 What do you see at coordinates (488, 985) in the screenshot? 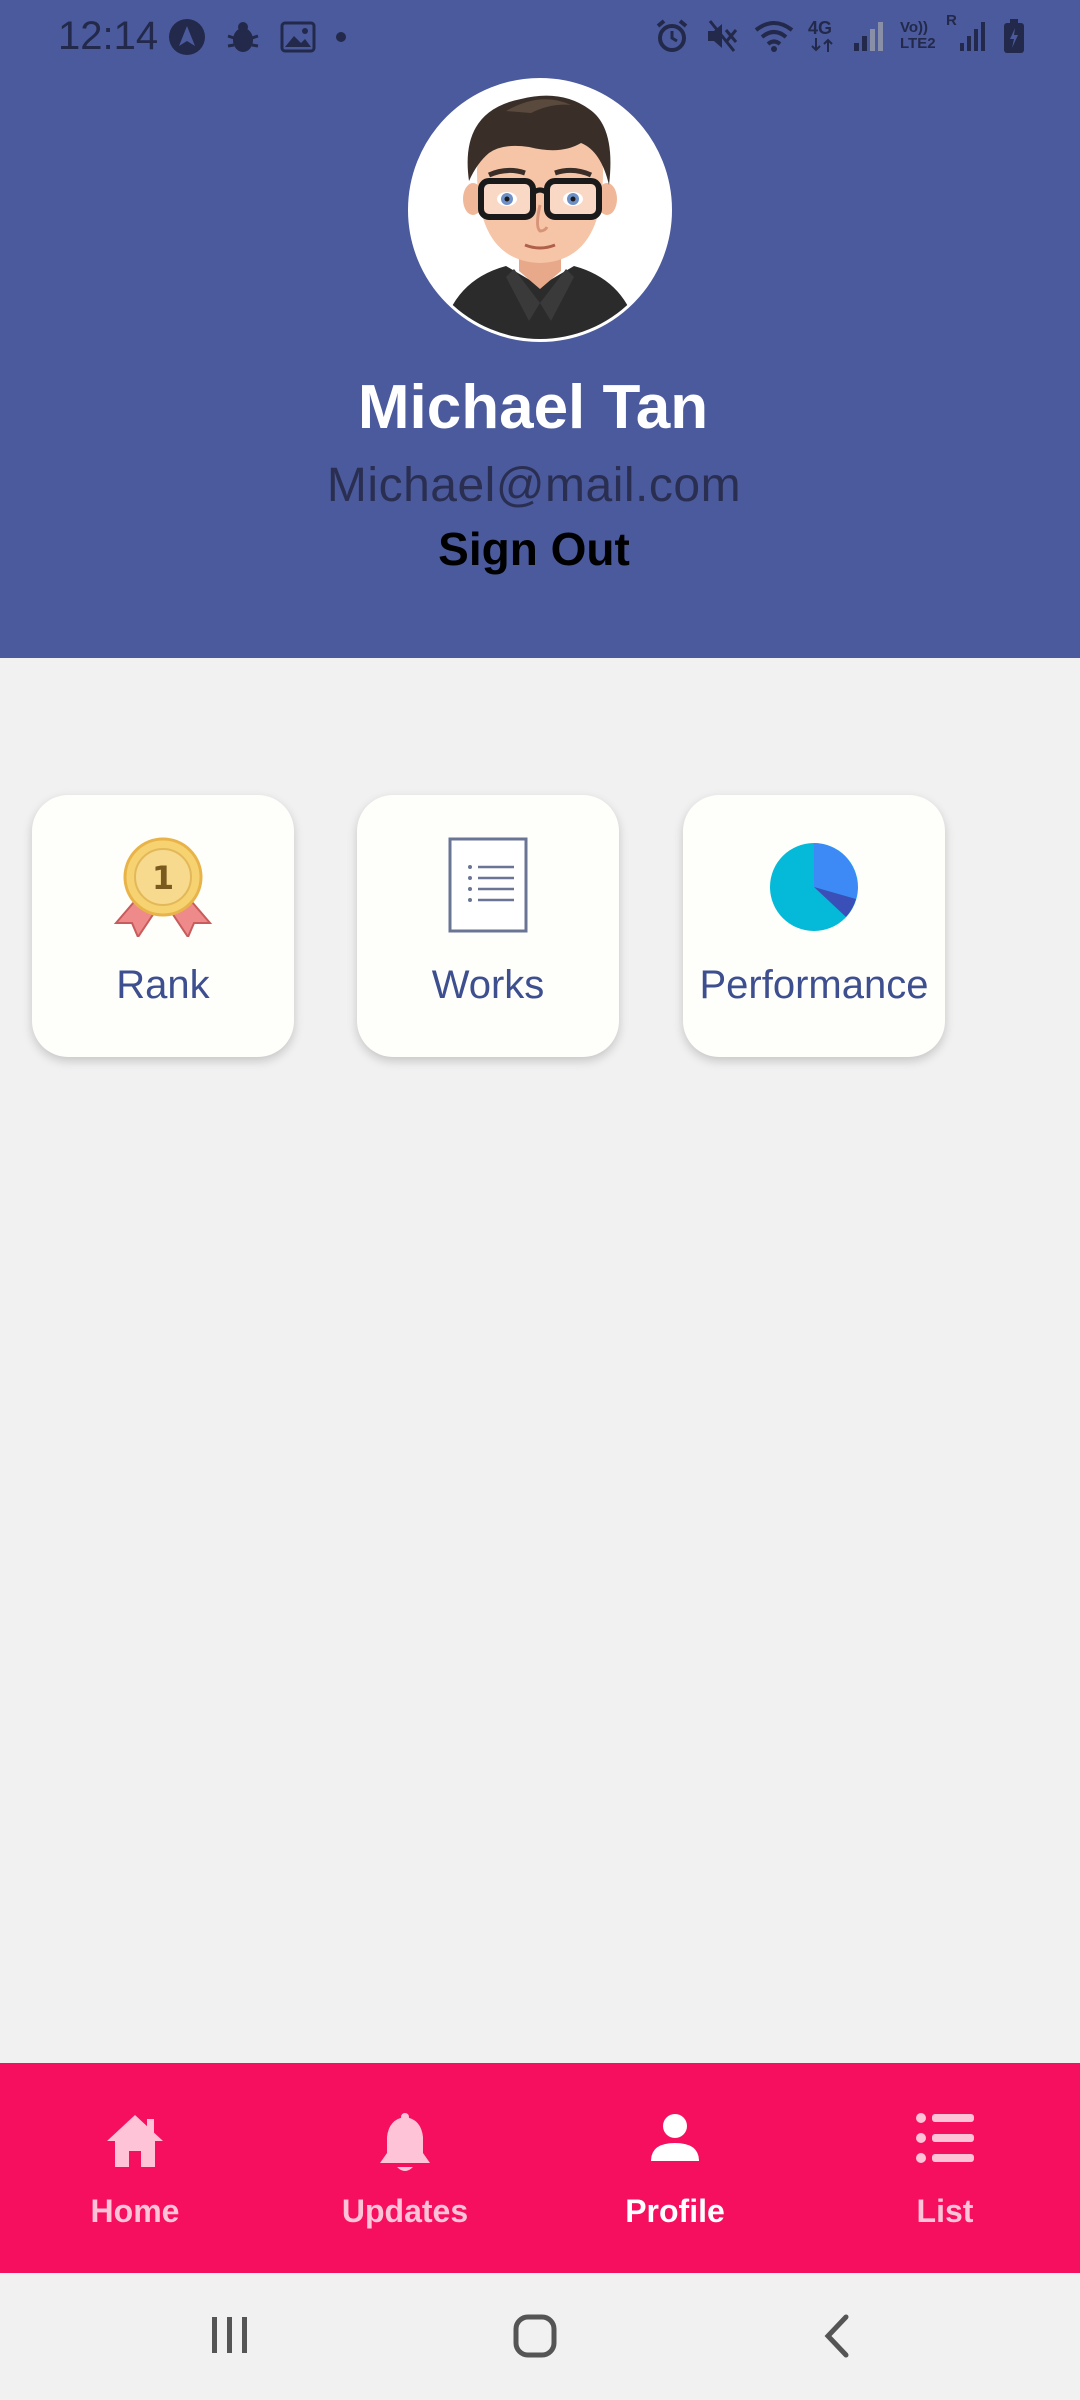
I see `card-label-works: Works` at bounding box center [488, 985].